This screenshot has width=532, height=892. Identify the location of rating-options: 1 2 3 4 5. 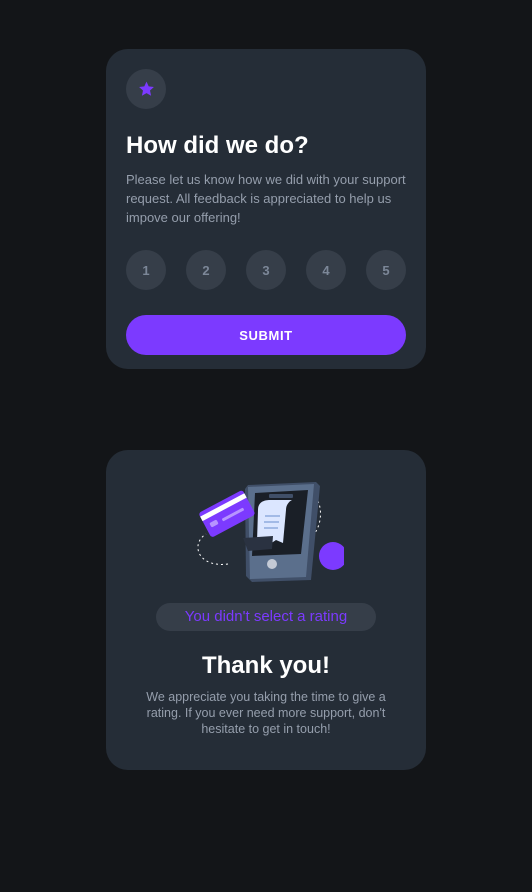
(266, 270).